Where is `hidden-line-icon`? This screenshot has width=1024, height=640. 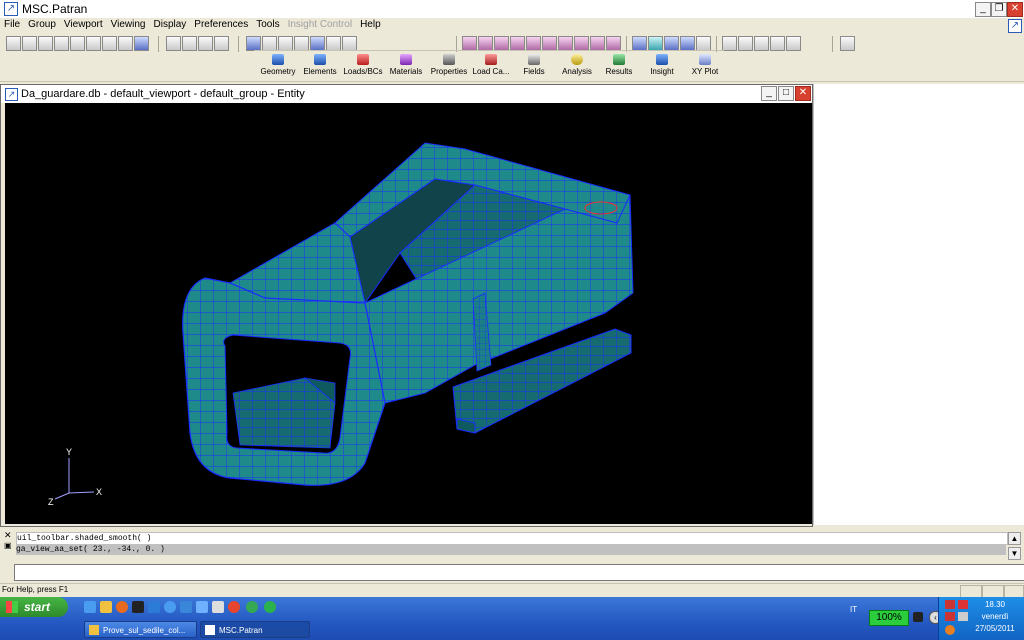 hidden-line-icon is located at coordinates (655, 43).